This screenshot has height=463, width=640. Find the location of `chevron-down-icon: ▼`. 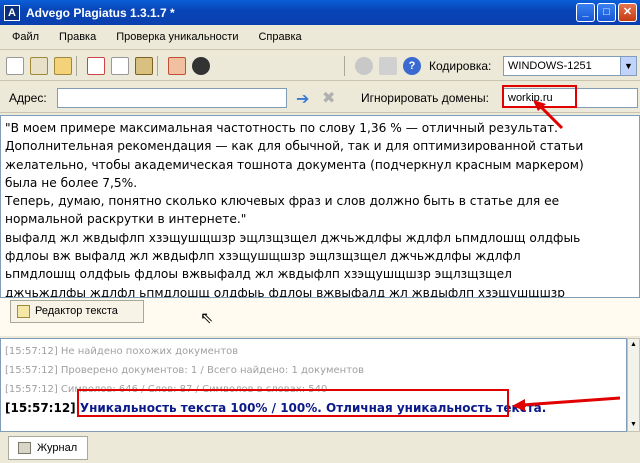

chevron-down-icon: ▼ is located at coordinates (628, 66).